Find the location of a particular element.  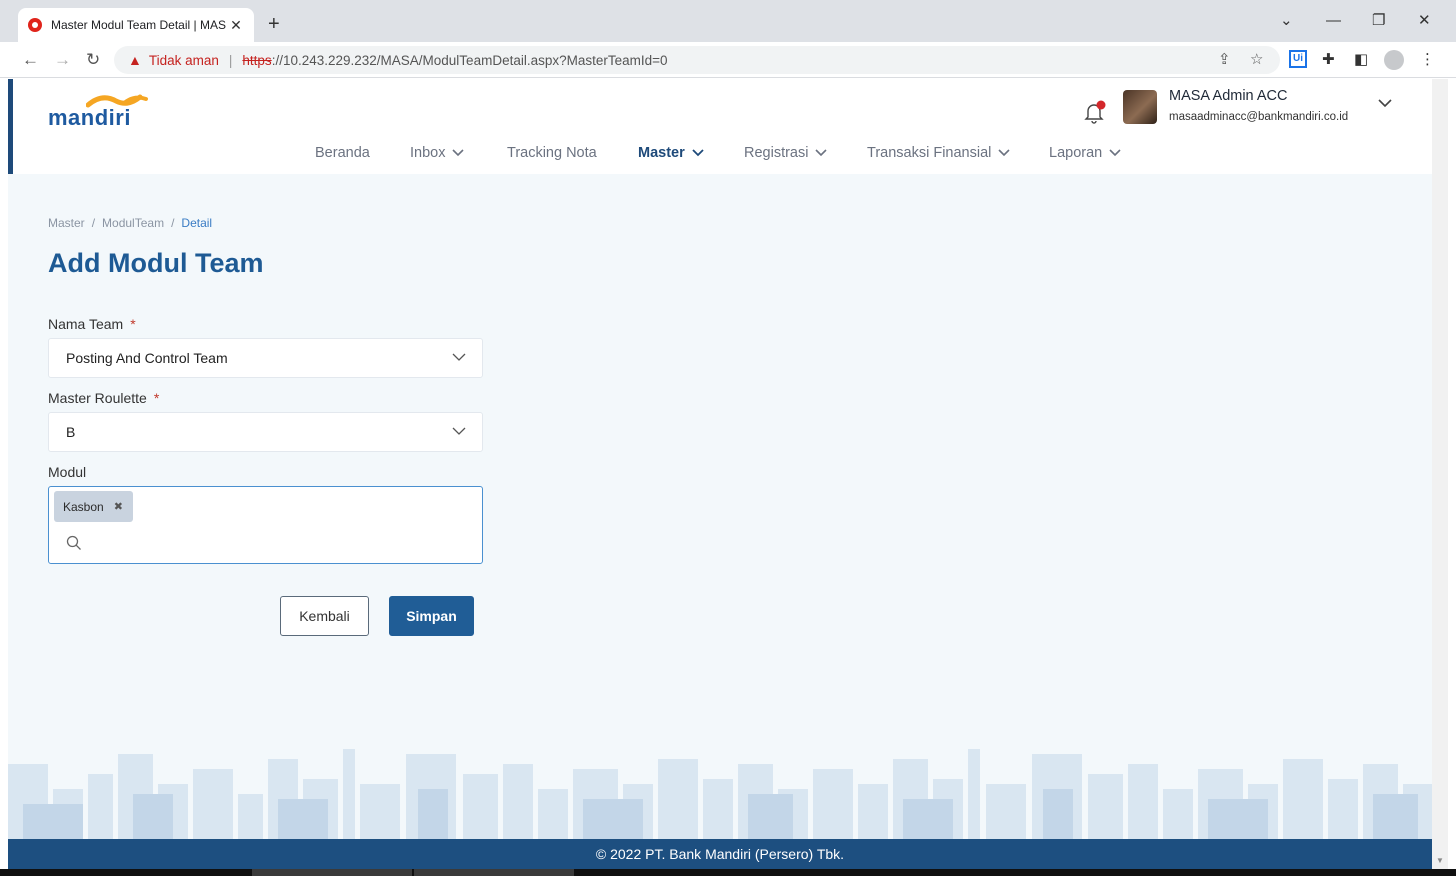

nama-team-select: Posting And Control Team is located at coordinates (265, 358).